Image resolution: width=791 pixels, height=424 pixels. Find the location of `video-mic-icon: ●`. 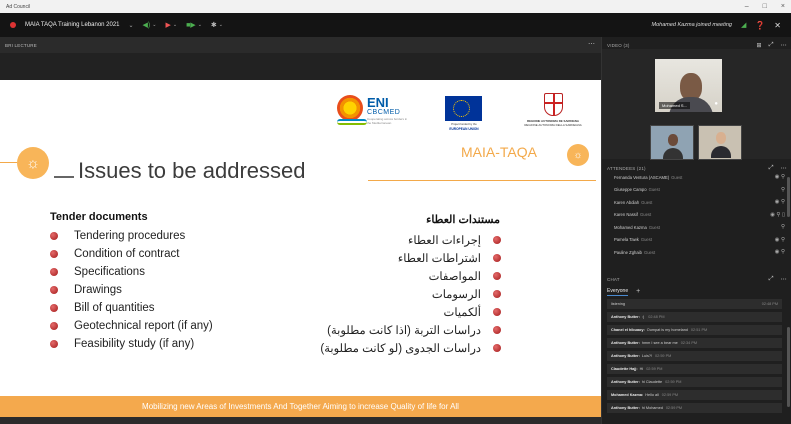

video-mic-icon: ● is located at coordinates (716, 104).